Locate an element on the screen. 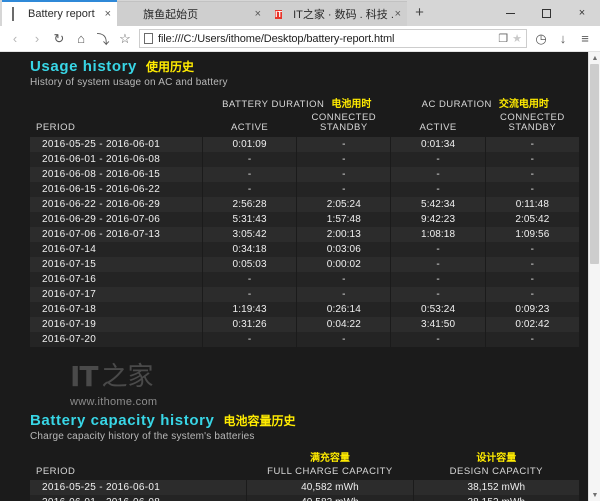 The image size is (600, 501). column-header-battery-connected-standby: CONNECTED STANDBY is located at coordinates (344, 123).